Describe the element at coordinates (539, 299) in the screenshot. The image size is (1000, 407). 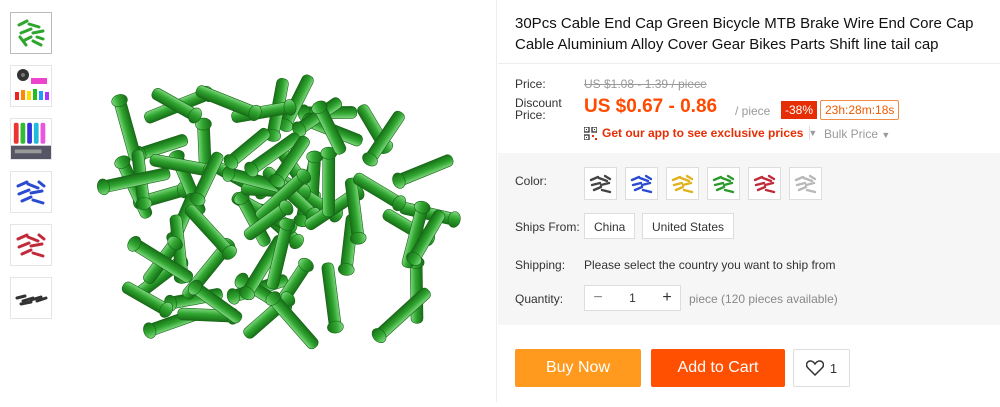
I see `quantity-label: Quantity:` at that location.